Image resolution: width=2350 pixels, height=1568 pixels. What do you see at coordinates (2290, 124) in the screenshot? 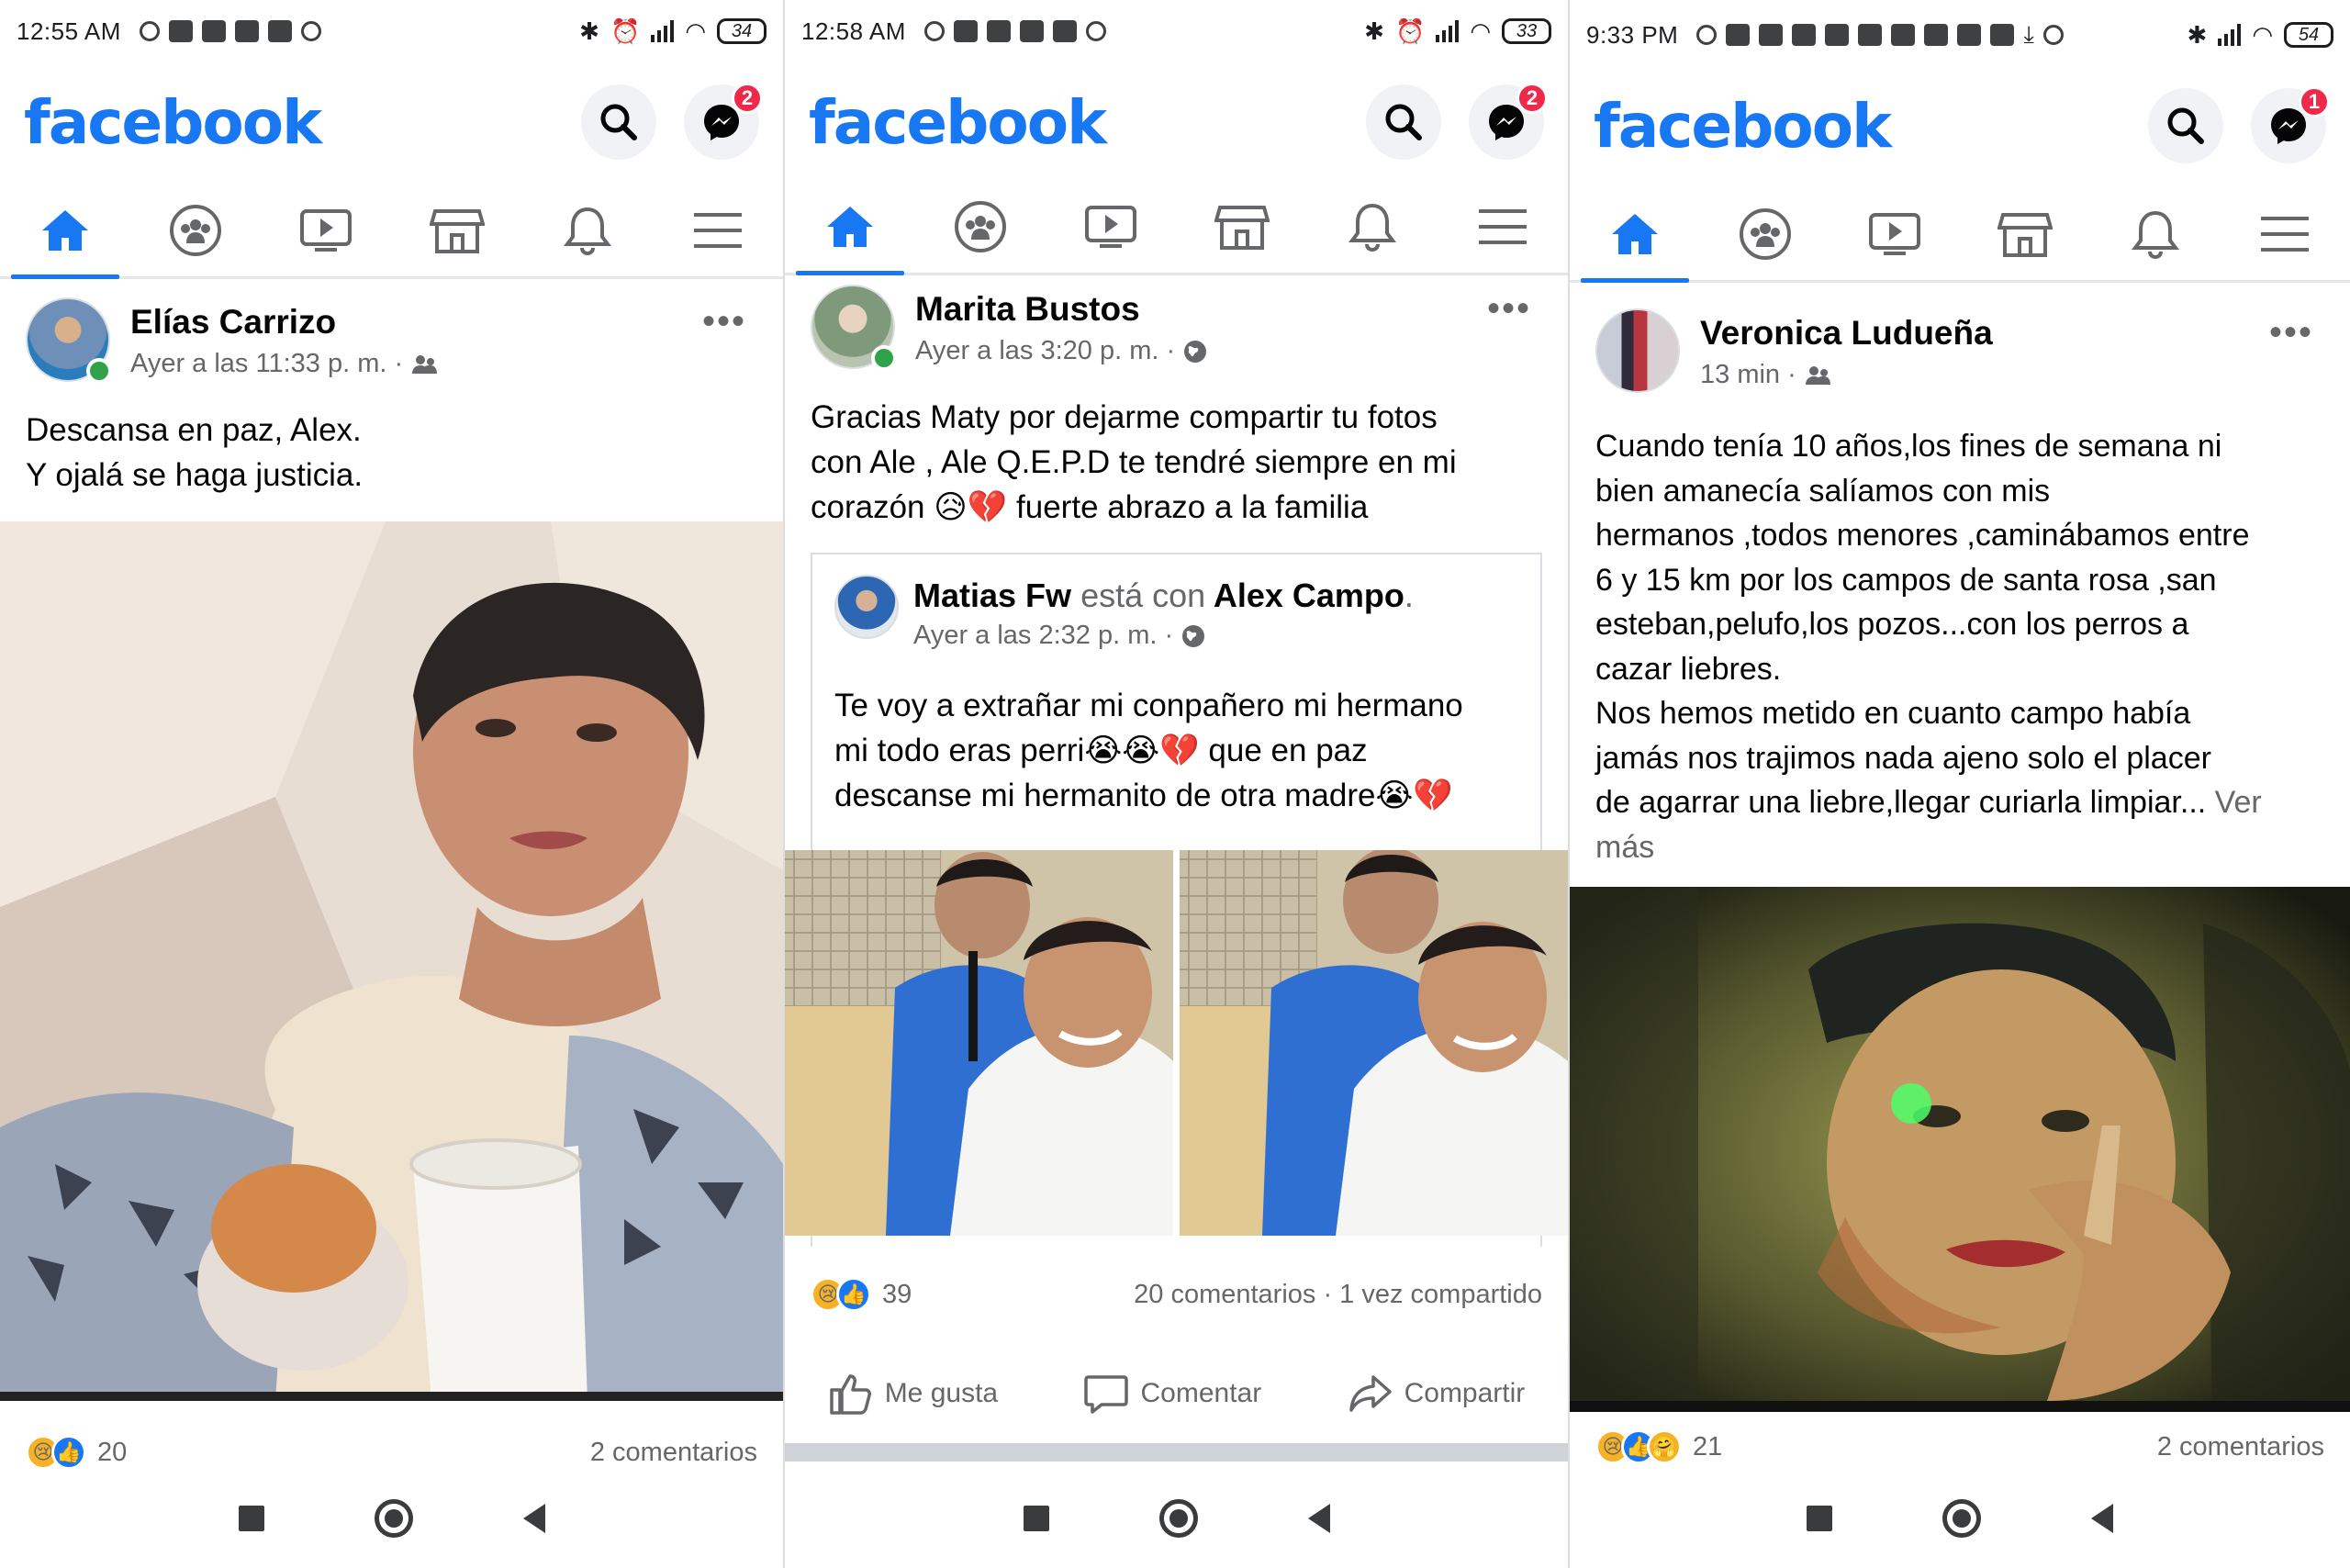
I see `messenger-button: 1` at bounding box center [2290, 124].